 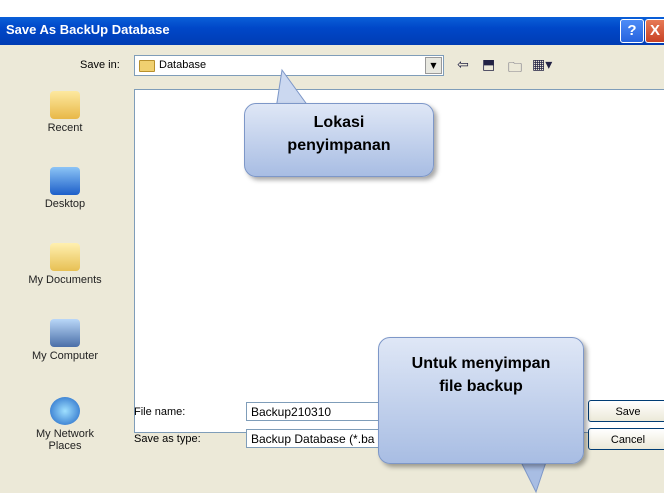 What do you see at coordinates (632, 31) in the screenshot?
I see `help-button: ?` at bounding box center [632, 31].